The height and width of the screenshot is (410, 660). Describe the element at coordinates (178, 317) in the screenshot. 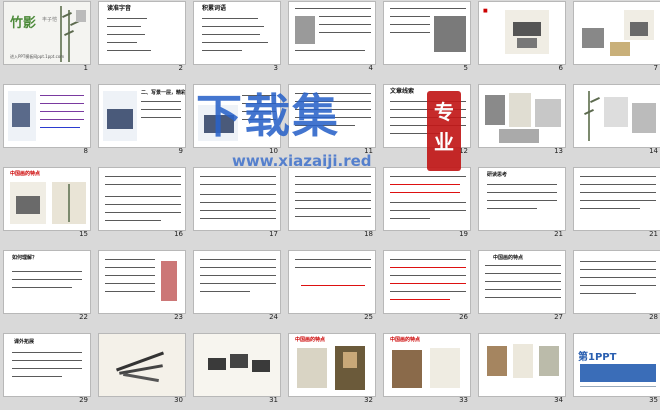

I see `slide-number: 23` at that location.